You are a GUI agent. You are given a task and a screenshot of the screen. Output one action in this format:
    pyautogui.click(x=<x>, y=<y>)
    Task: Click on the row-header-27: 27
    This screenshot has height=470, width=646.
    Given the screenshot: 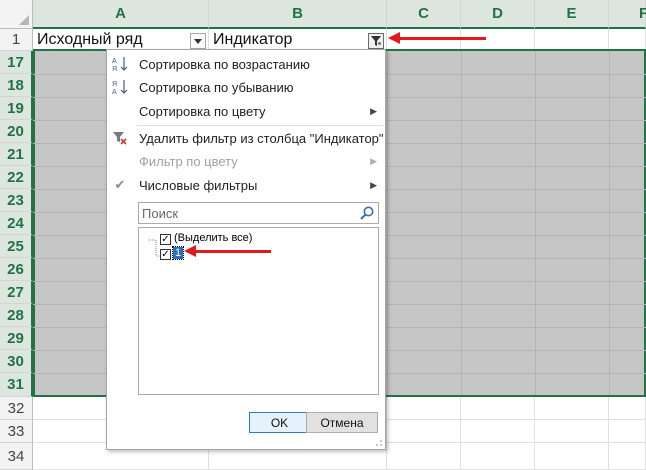 What is the action you would take?
    pyautogui.click(x=16, y=292)
    